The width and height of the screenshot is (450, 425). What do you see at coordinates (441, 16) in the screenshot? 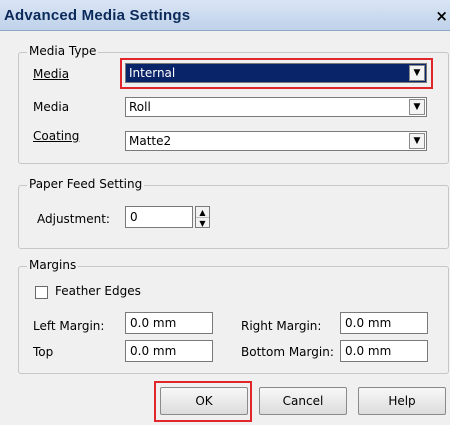
I see `close-icon: ×` at bounding box center [441, 16].